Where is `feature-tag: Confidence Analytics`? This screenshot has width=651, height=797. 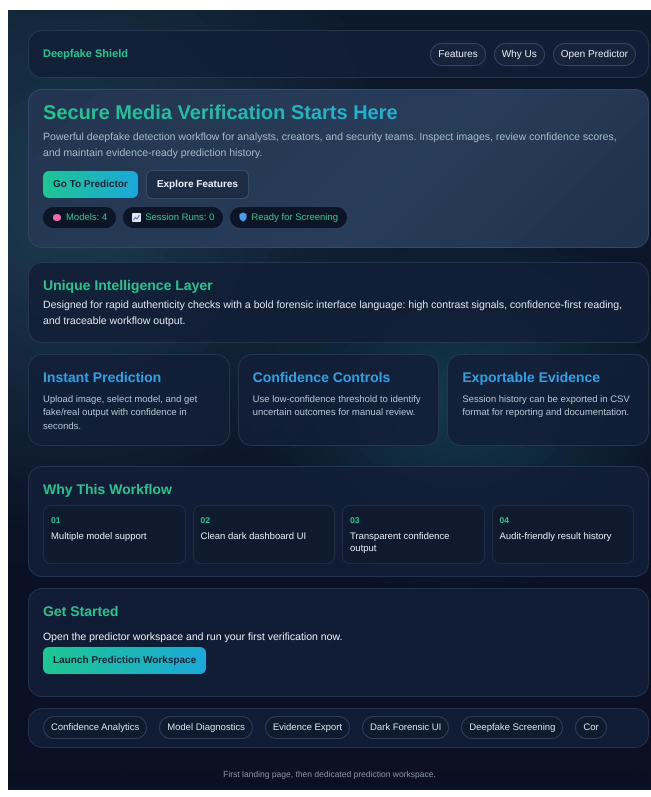 feature-tag: Confidence Analytics is located at coordinates (95, 728).